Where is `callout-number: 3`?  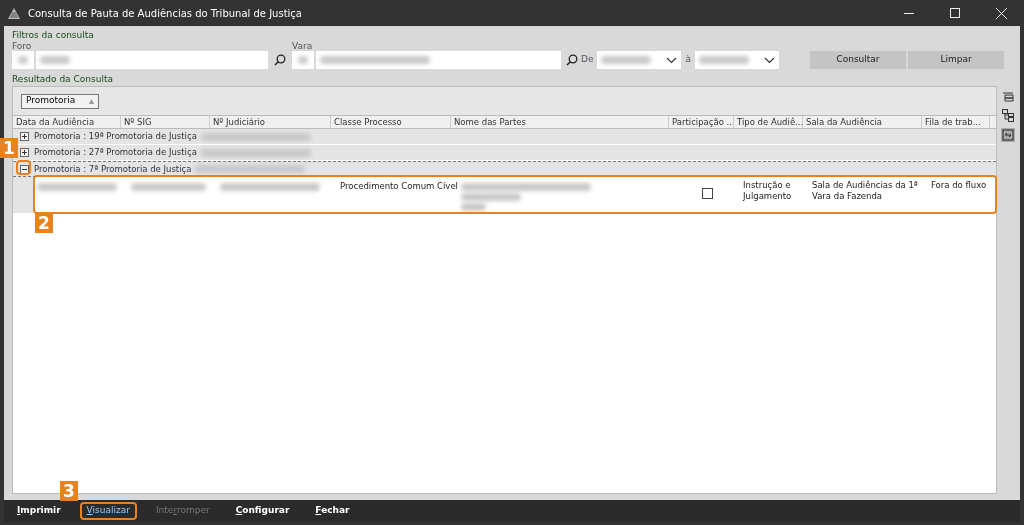 callout-number: 3 is located at coordinates (69, 491).